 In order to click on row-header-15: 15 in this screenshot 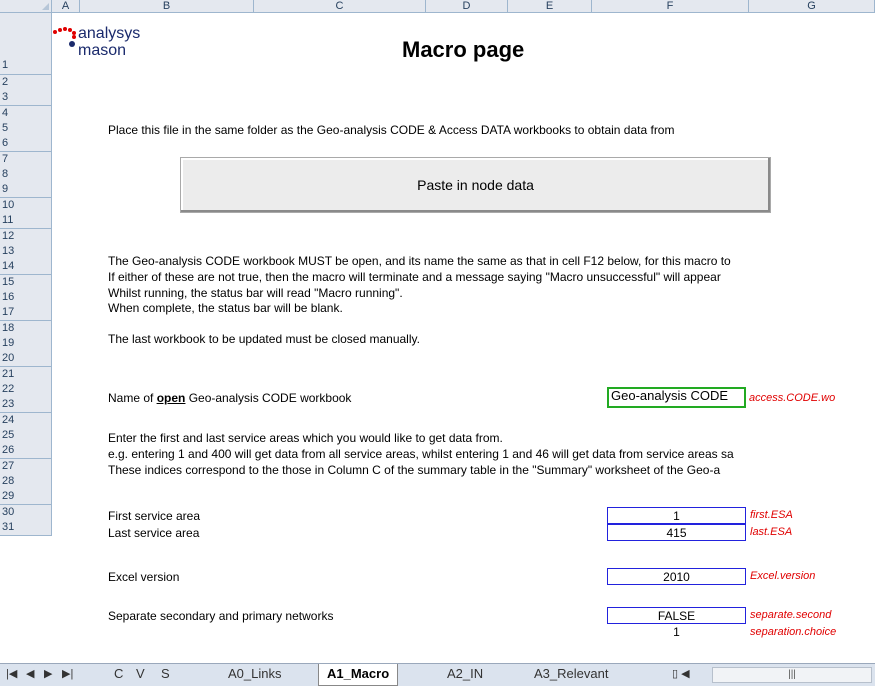, I will do `click(26, 282)`.